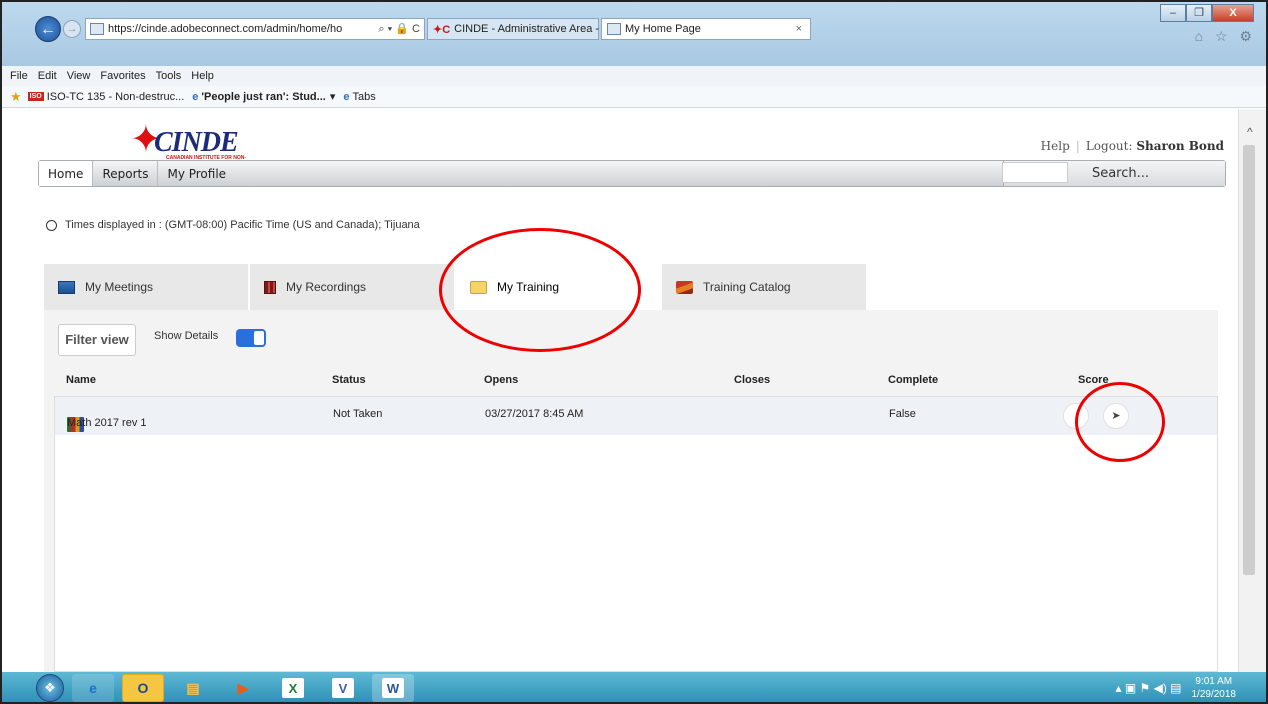 The height and width of the screenshot is (704, 1268). Describe the element at coordinates (196, 173) in the screenshot. I see `nav-my-profile: My Profile` at that location.